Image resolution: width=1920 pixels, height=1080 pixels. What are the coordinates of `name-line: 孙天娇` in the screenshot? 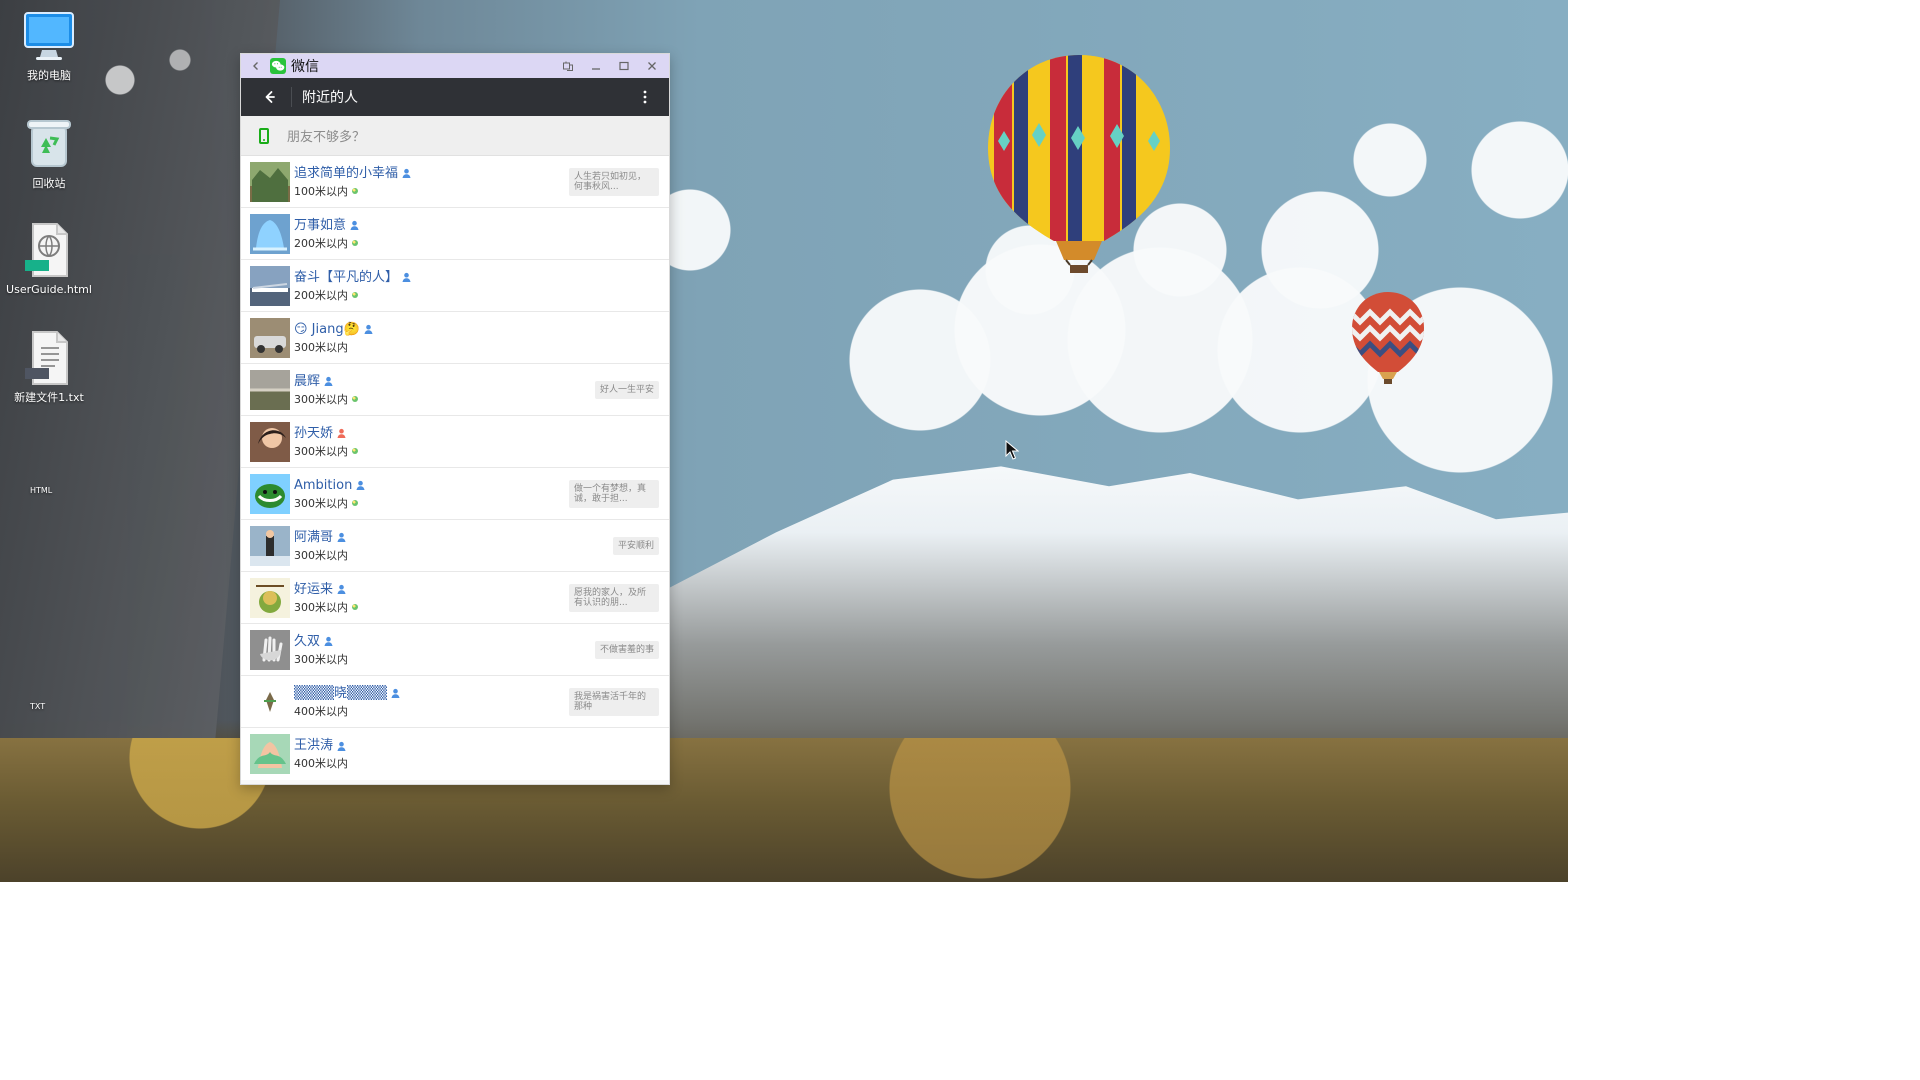 It's located at (476, 434).